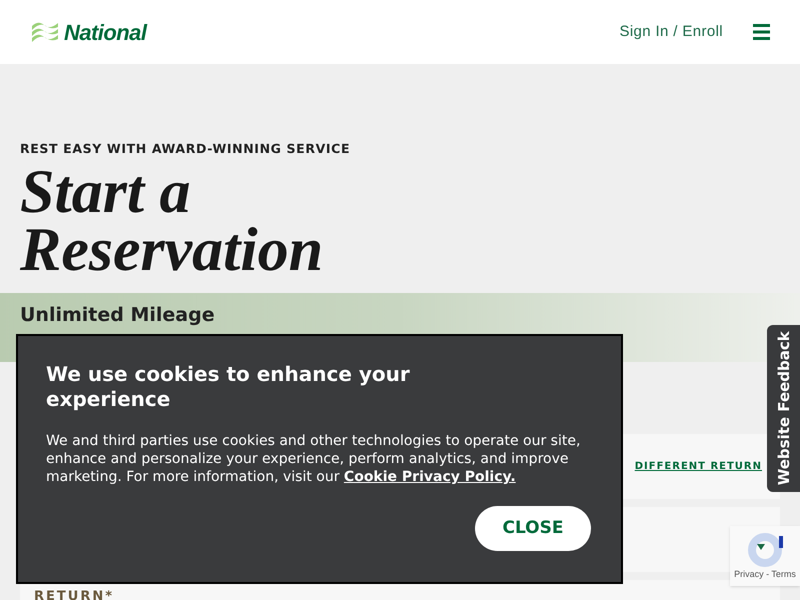 The width and height of the screenshot is (800, 600). Describe the element at coordinates (765, 575) in the screenshot. I see `privacy-terms-text: Privacy - Terms` at that location.